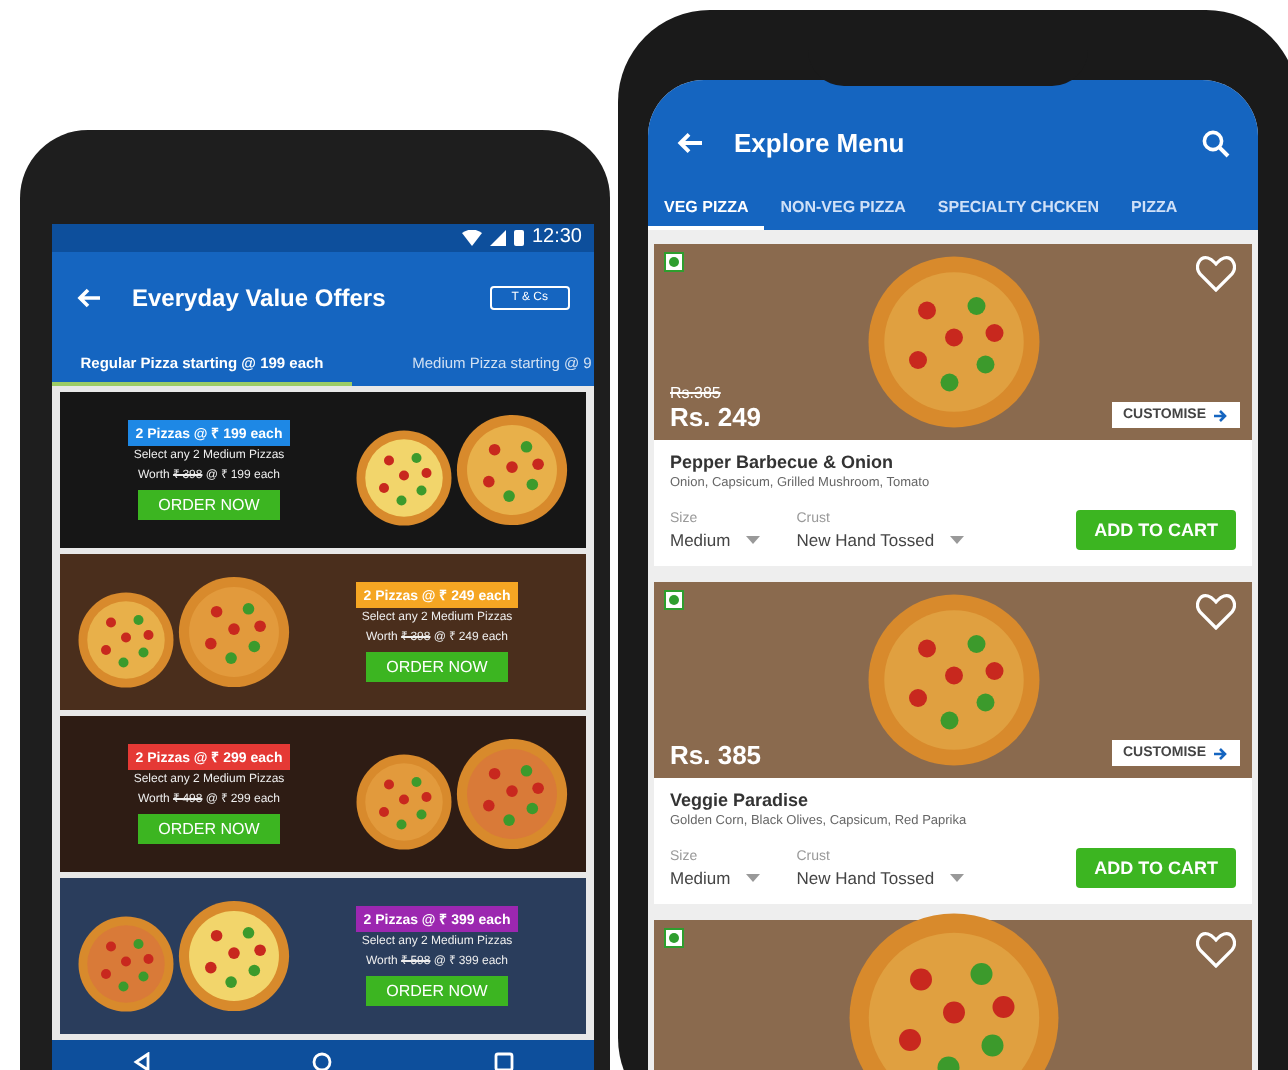  I want to click on home-icon, so click(322, 1061).